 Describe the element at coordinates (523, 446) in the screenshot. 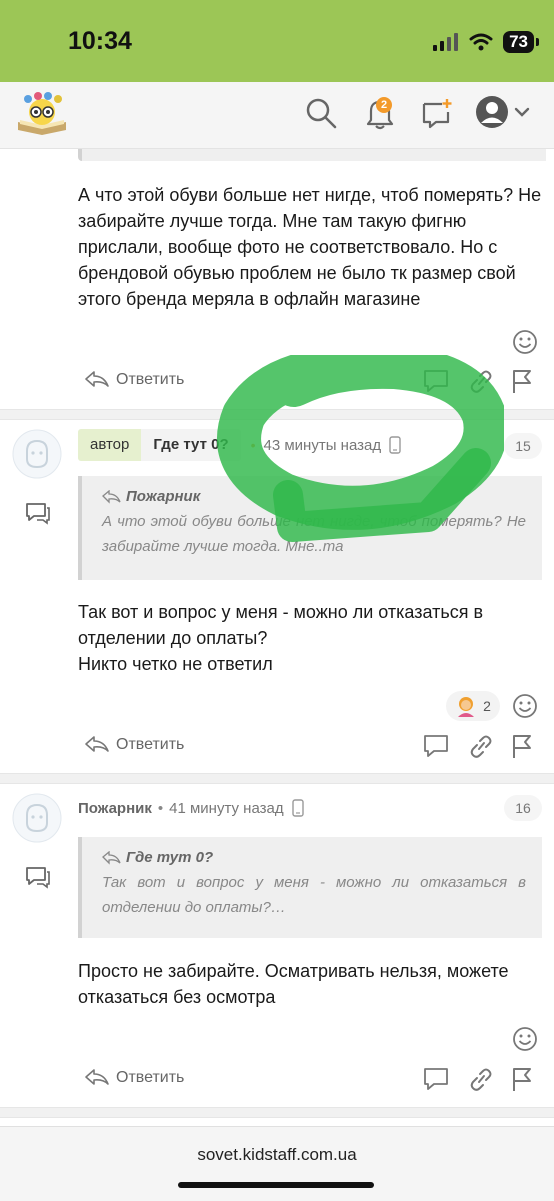

I see `post-number: 15` at that location.